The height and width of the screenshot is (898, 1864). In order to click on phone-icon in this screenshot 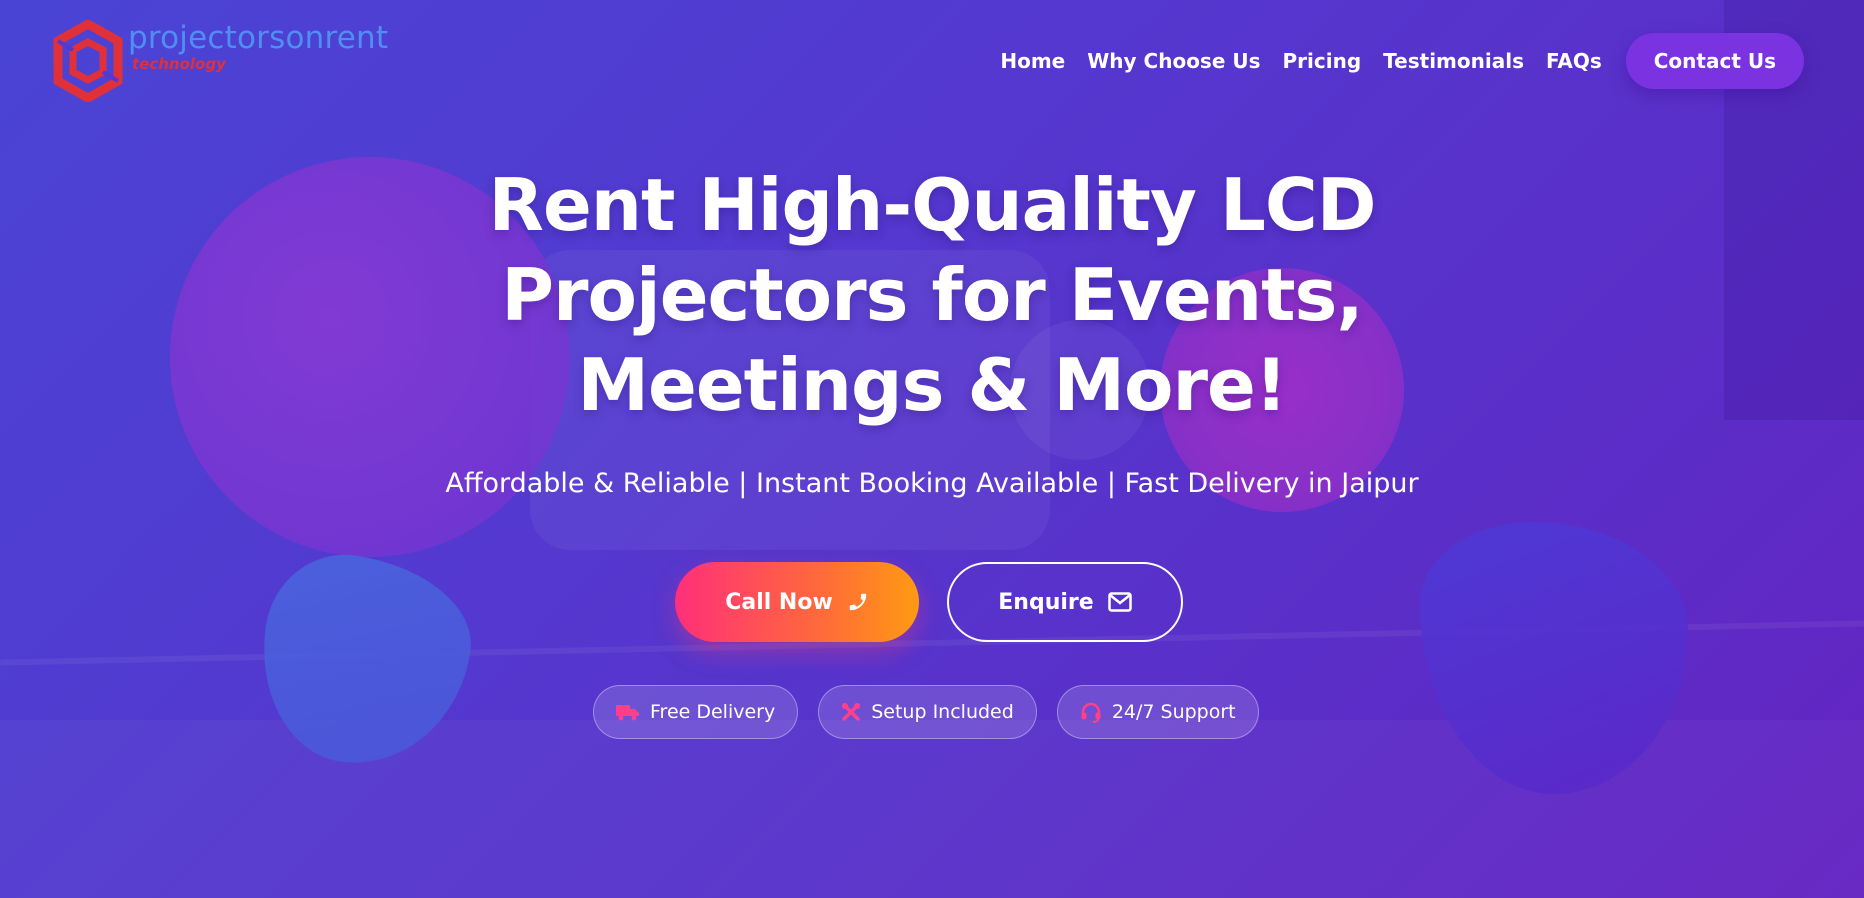, I will do `click(858, 602)`.